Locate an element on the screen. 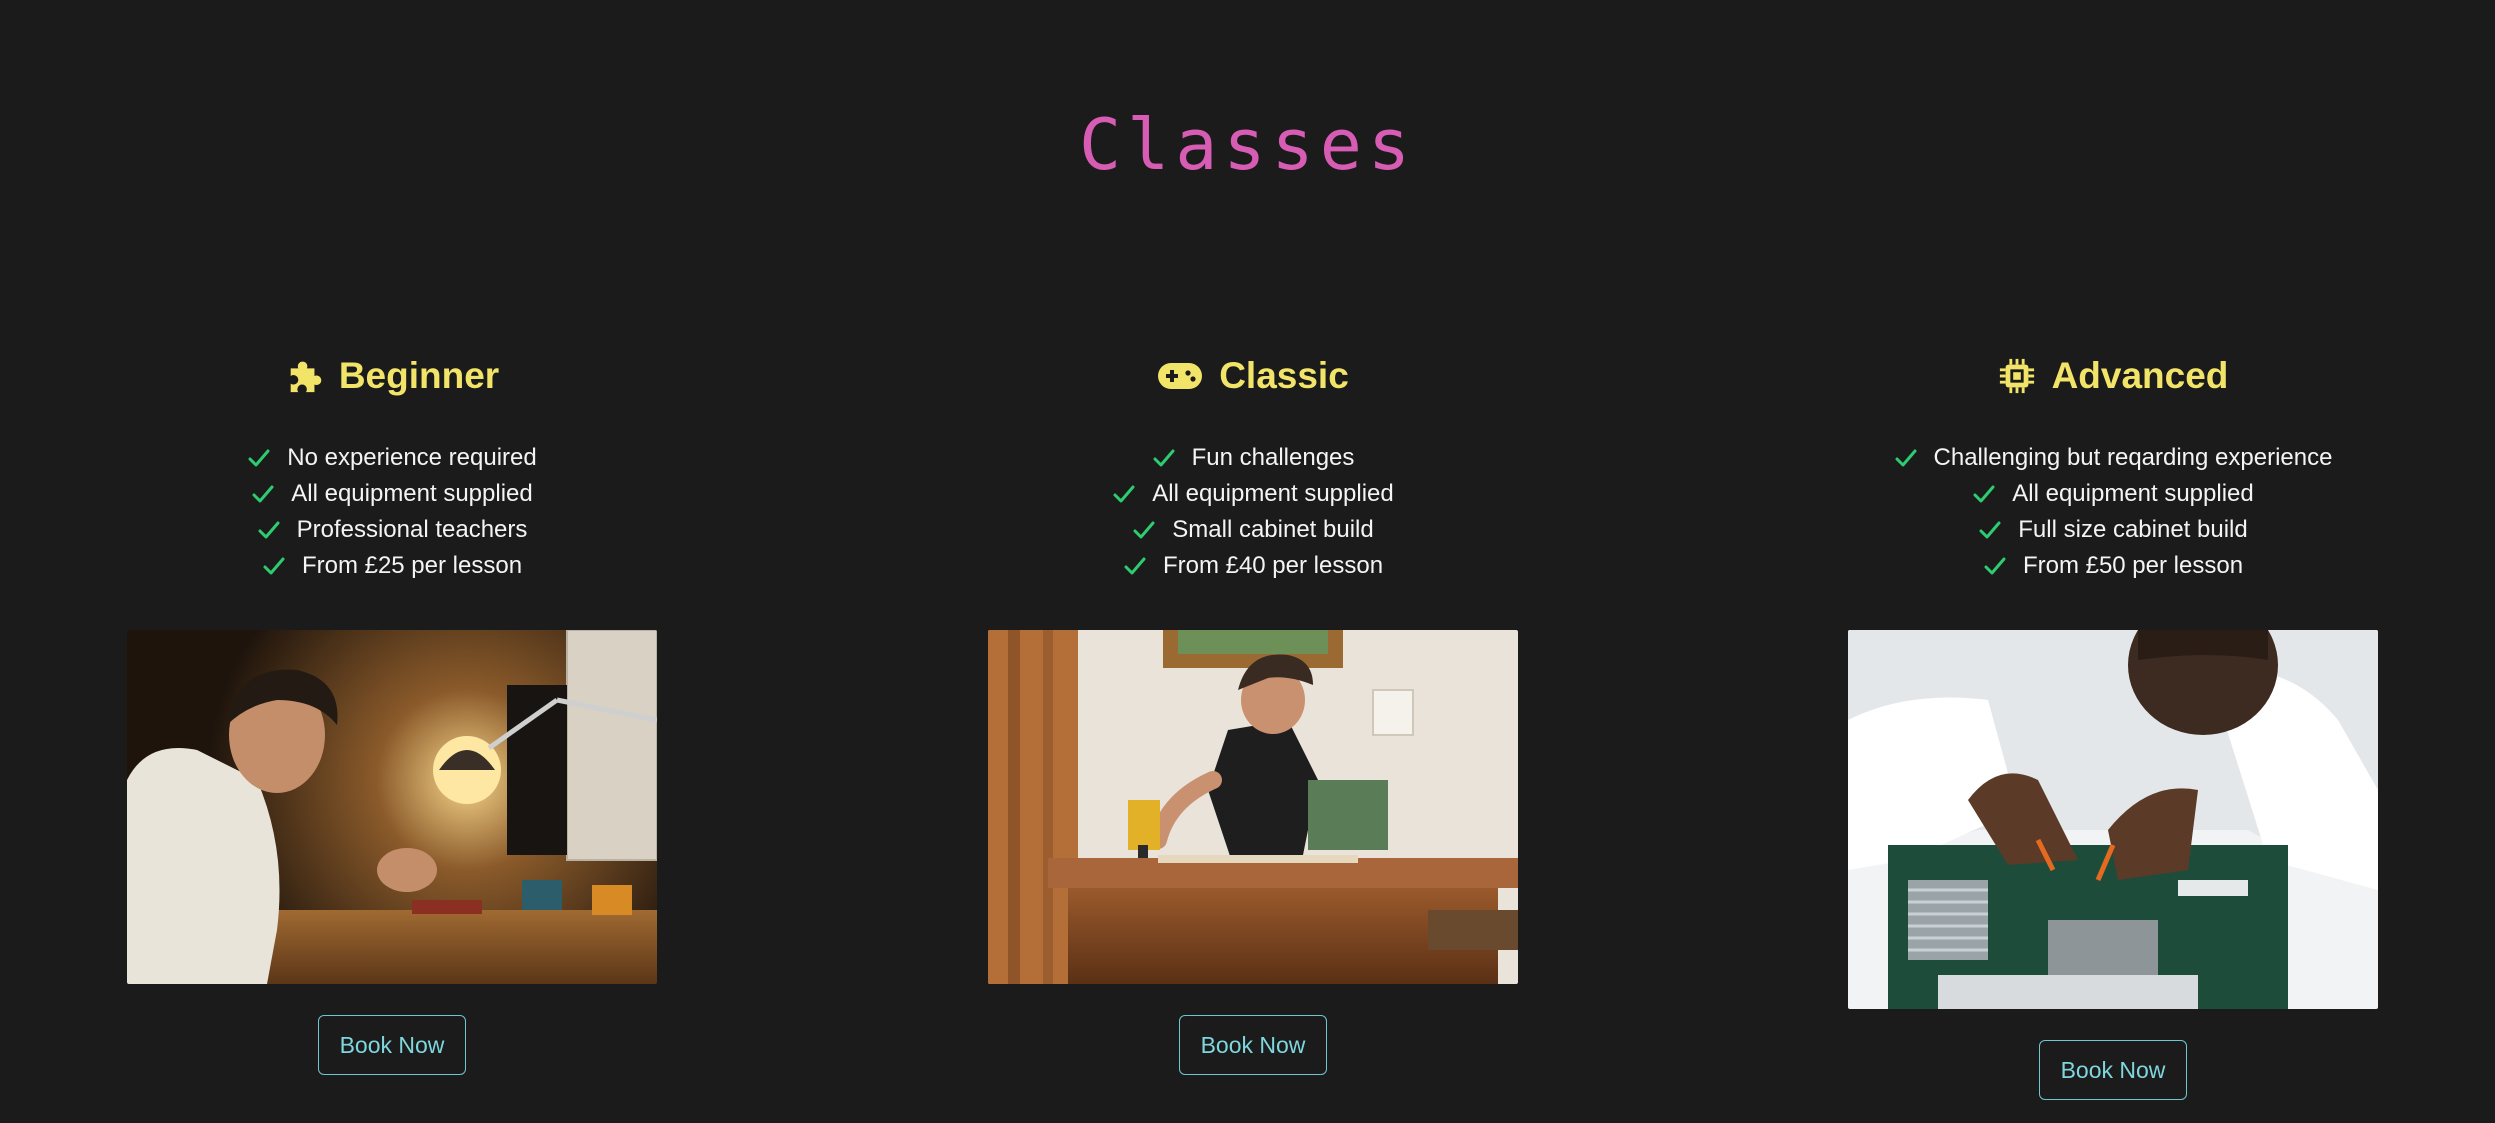  feature-text: No experience required is located at coordinates (412, 457).